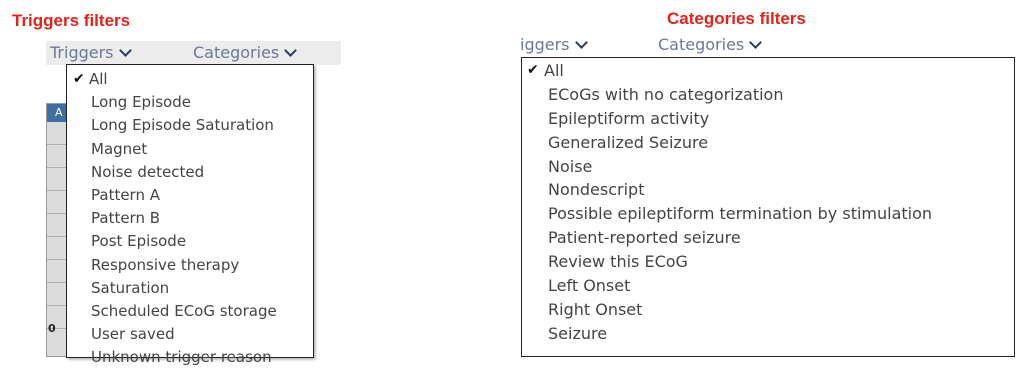 The width and height of the screenshot is (1021, 369). I want to click on category-option-label: Seizure, so click(578, 333).